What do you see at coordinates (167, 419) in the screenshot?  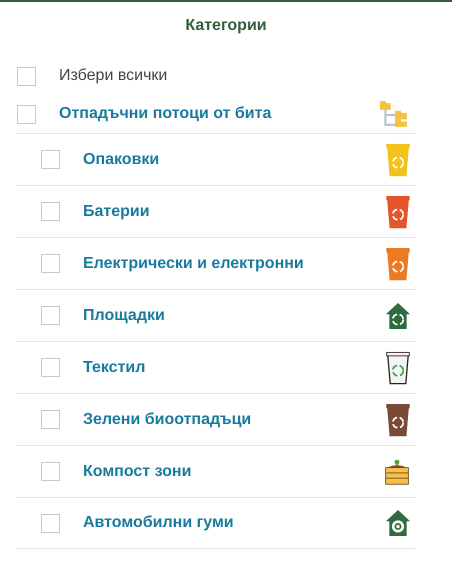 I see `category-label: Зелени биоотпадъци` at bounding box center [167, 419].